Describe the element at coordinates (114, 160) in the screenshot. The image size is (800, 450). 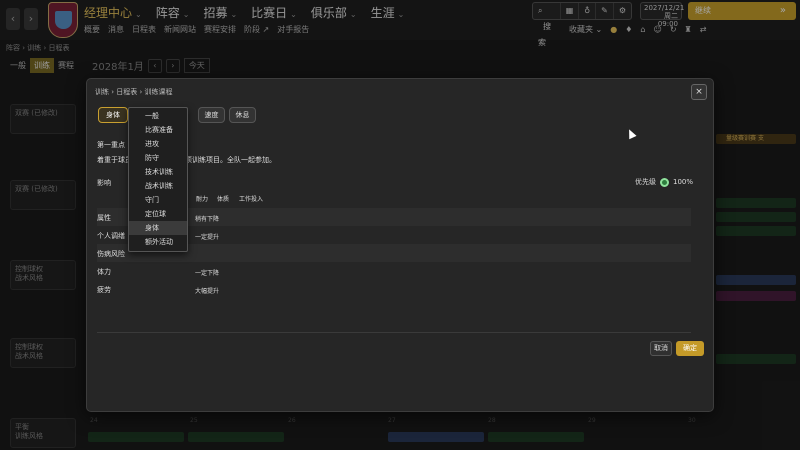
I see `description-prefix: 着重于球员` at that location.